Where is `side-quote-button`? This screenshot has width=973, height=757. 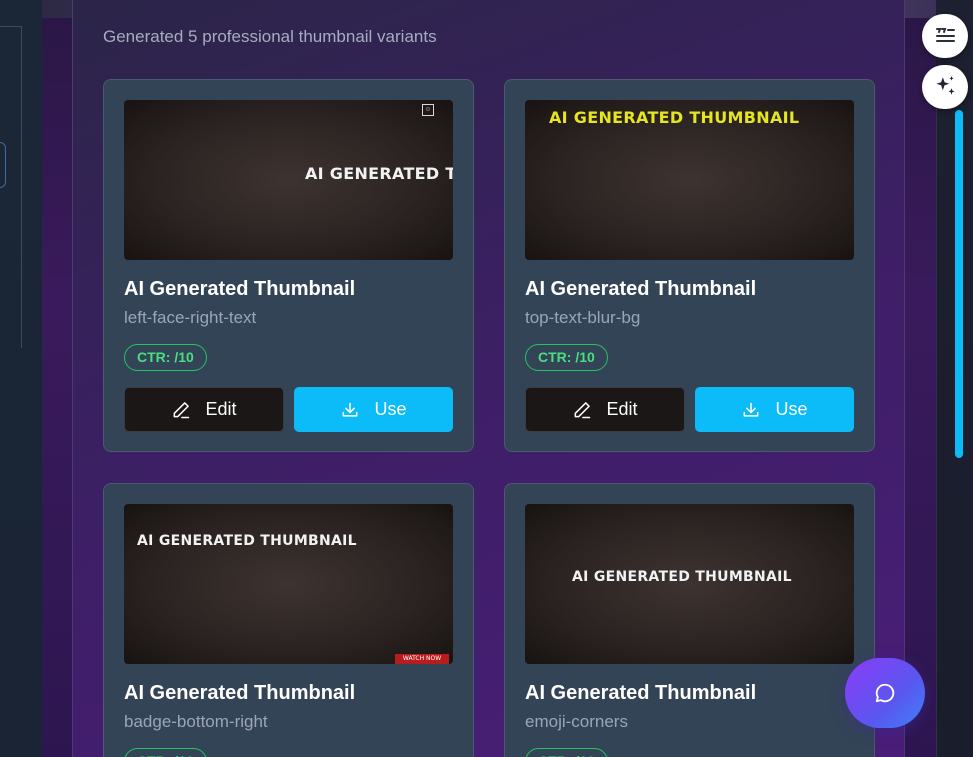
side-quote-button is located at coordinates (945, 36).